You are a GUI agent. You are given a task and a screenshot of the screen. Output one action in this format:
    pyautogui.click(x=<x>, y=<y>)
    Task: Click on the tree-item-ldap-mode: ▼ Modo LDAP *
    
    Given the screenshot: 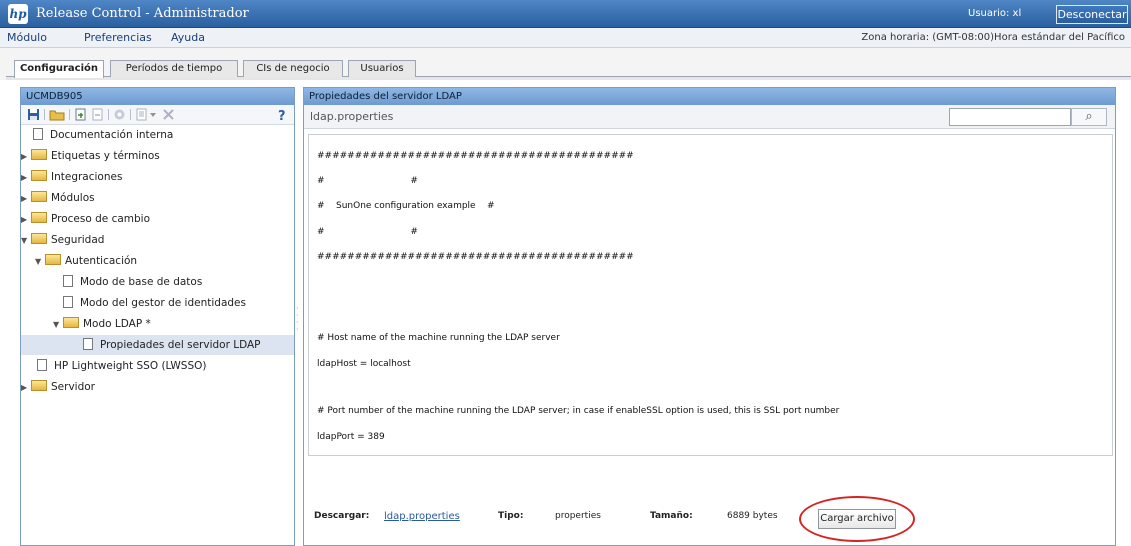 What is the action you would take?
    pyautogui.click(x=102, y=324)
    